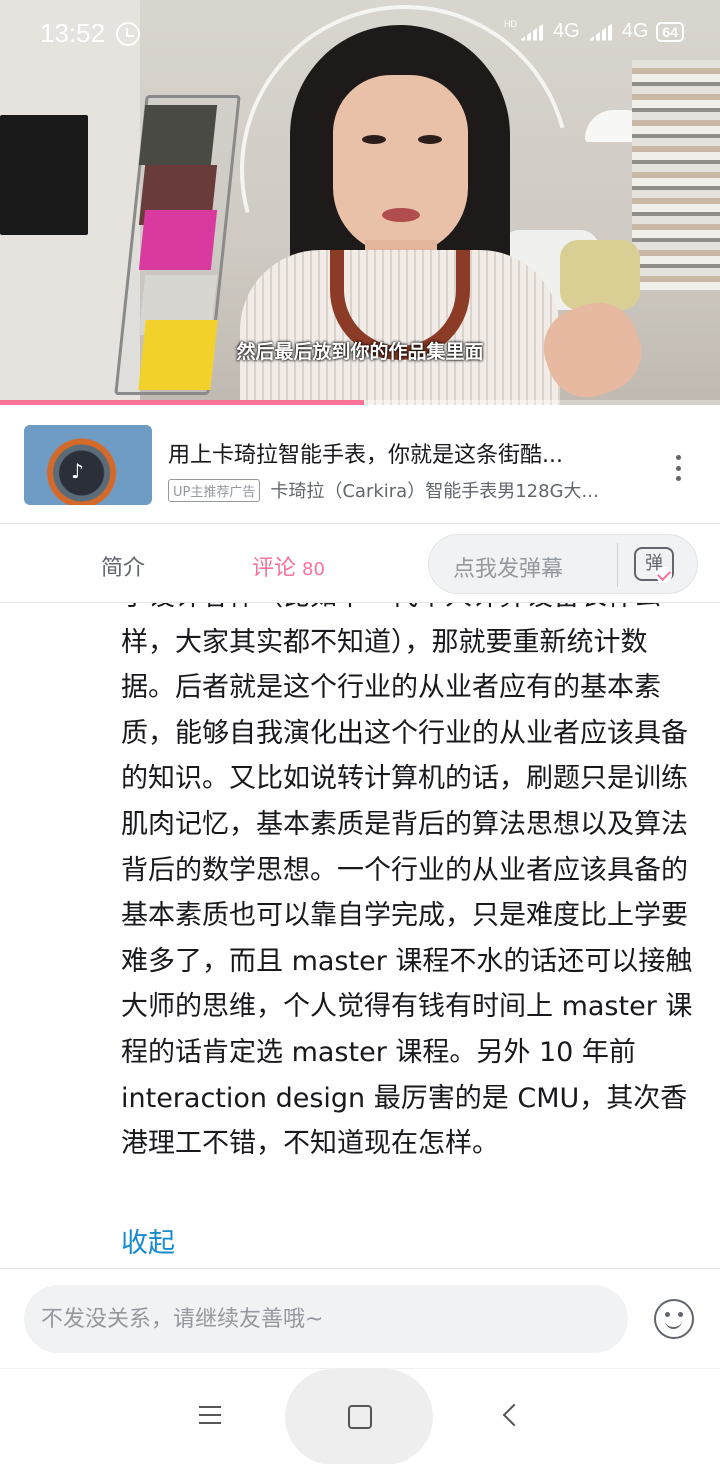 The width and height of the screenshot is (720, 1464). What do you see at coordinates (401, 215) in the screenshot?
I see `video-scene-lips` at bounding box center [401, 215].